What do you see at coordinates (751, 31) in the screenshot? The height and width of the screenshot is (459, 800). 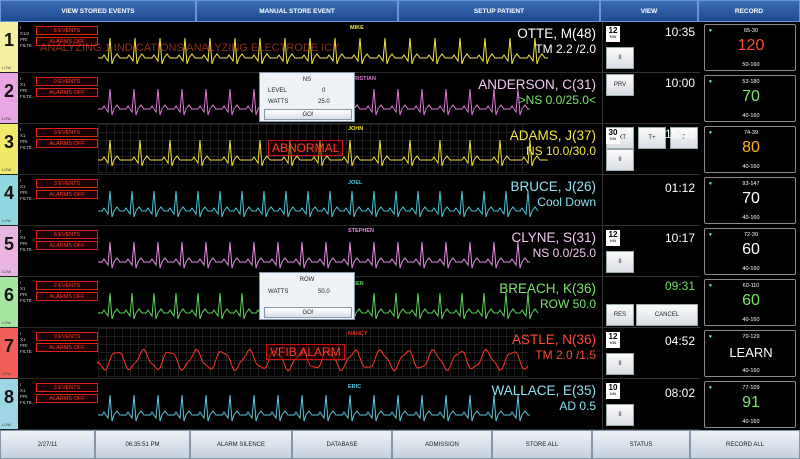 I see `rate-range: 65-30` at bounding box center [751, 31].